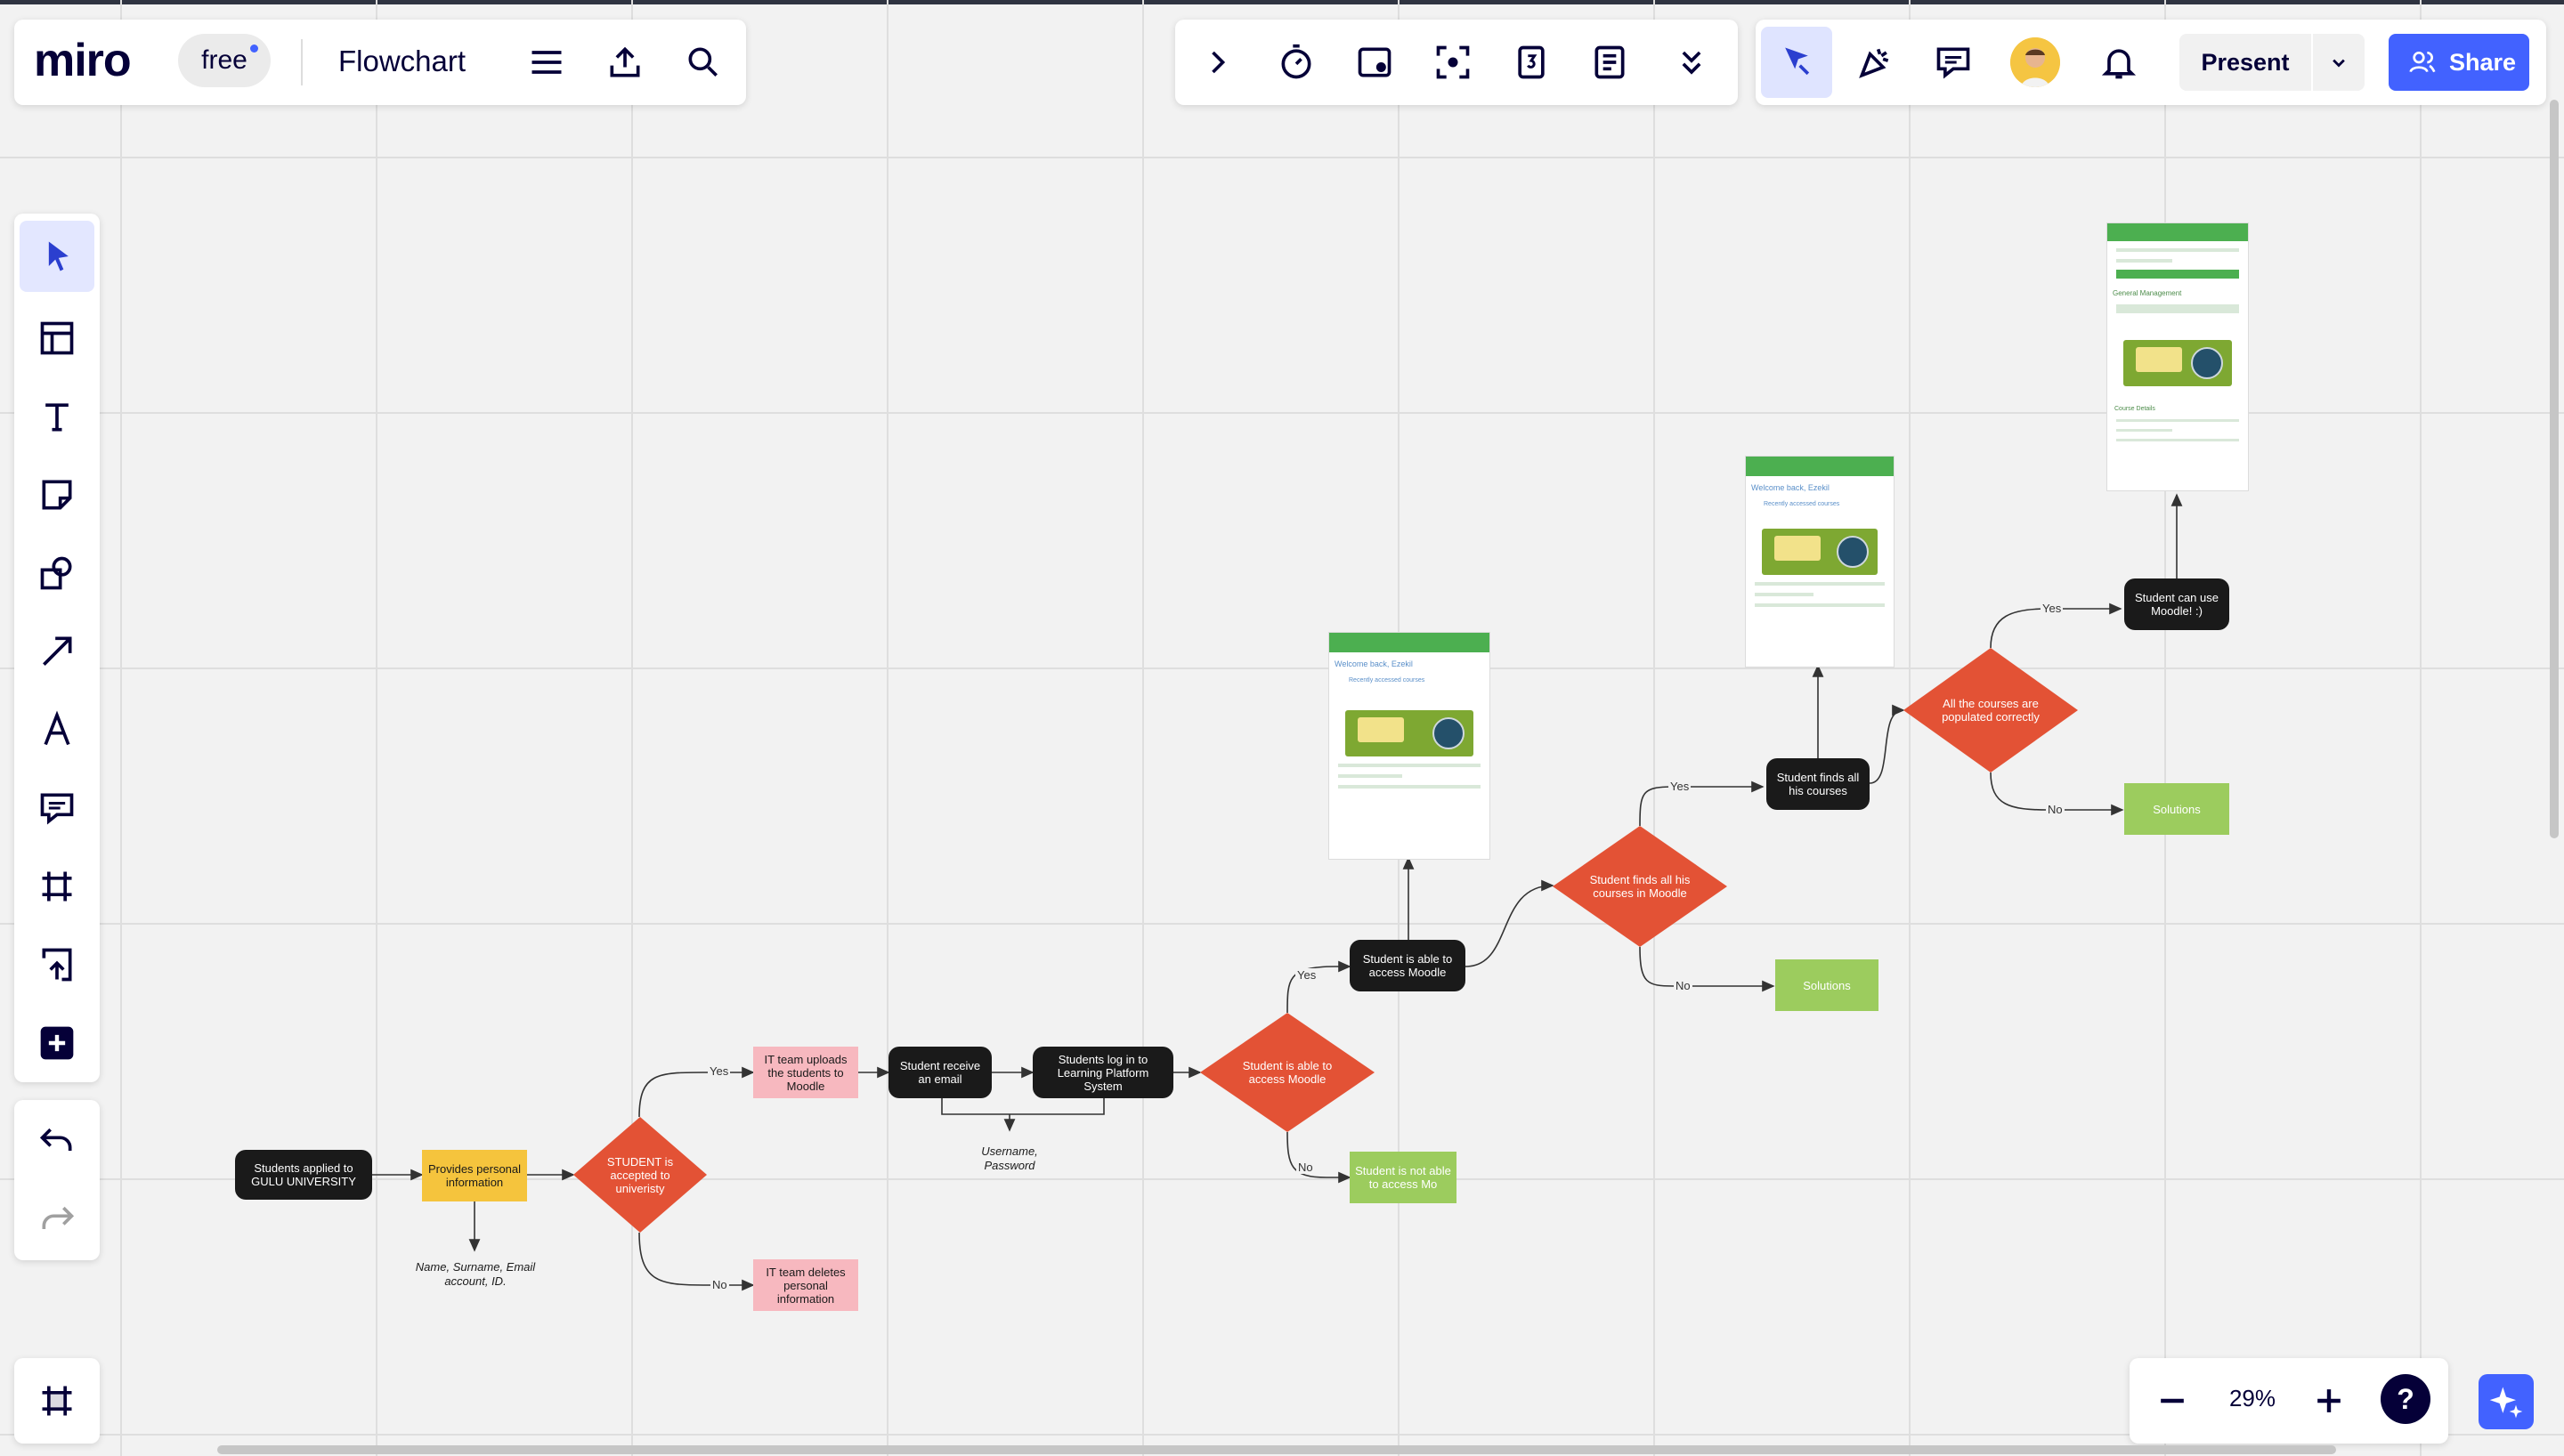  I want to click on export-upload-icon, so click(625, 62).